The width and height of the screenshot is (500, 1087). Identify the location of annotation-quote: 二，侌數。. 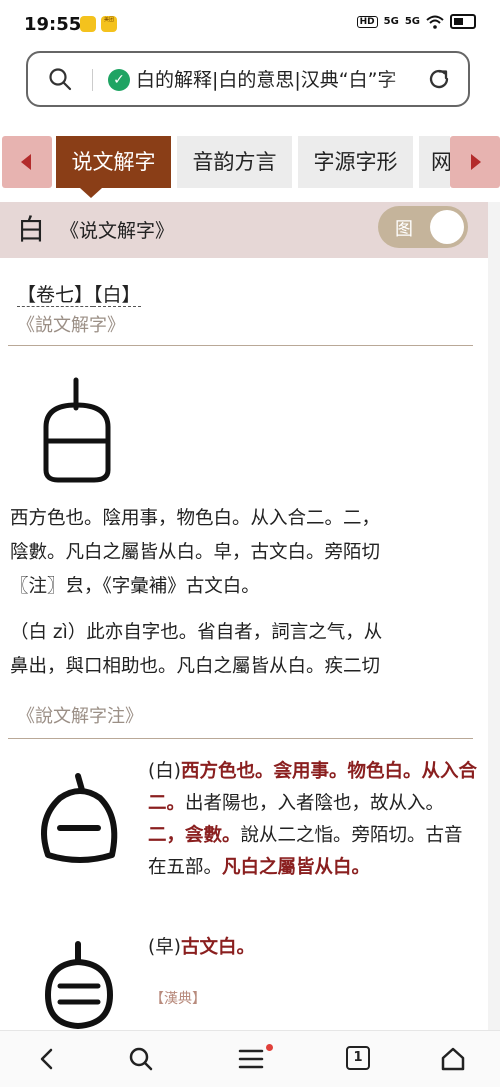
(194, 835).